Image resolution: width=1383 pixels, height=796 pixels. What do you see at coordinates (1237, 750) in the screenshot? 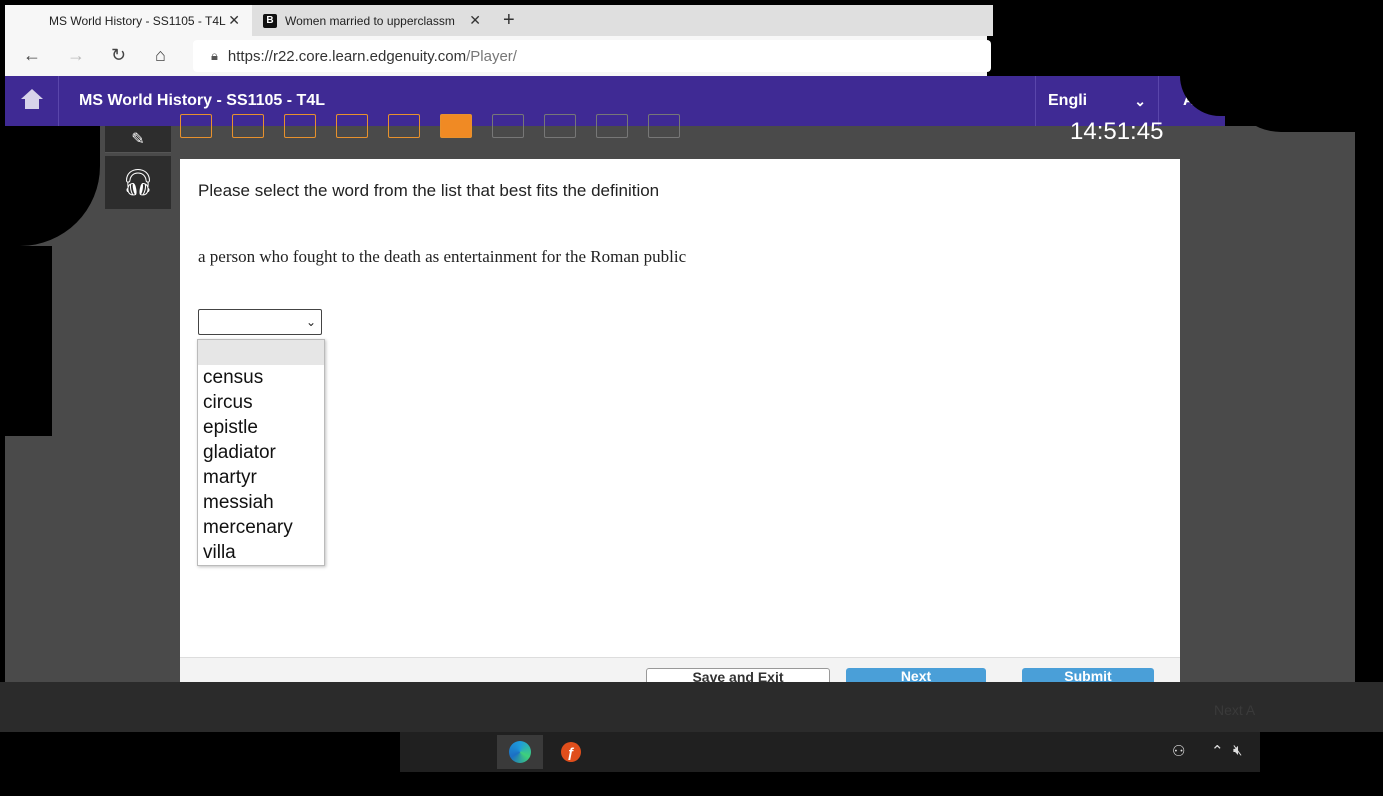
I see `volume-muted-icon: 🔇︎` at bounding box center [1237, 750].